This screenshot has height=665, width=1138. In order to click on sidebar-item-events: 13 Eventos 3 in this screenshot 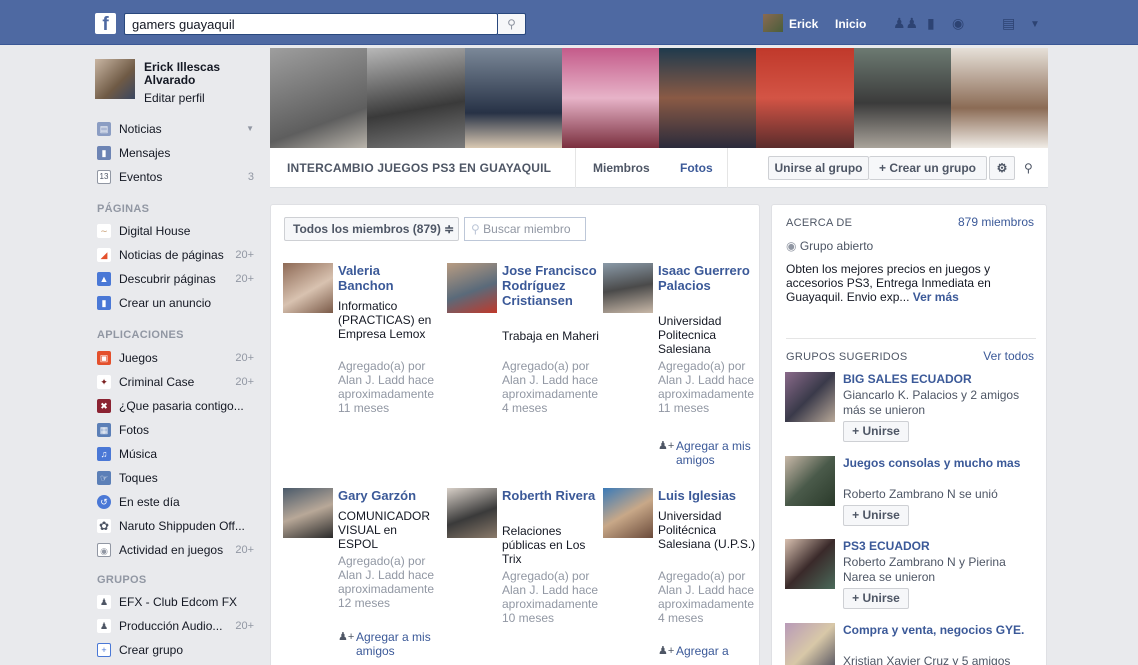, I will do `click(177, 177)`.